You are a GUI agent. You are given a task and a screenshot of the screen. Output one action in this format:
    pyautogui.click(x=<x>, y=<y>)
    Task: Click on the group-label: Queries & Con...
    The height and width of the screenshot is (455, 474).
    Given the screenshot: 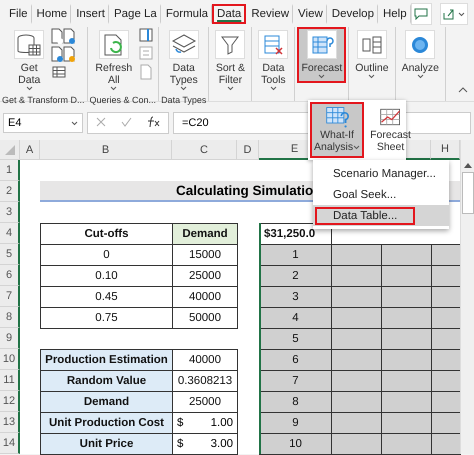 What is the action you would take?
    pyautogui.click(x=123, y=101)
    